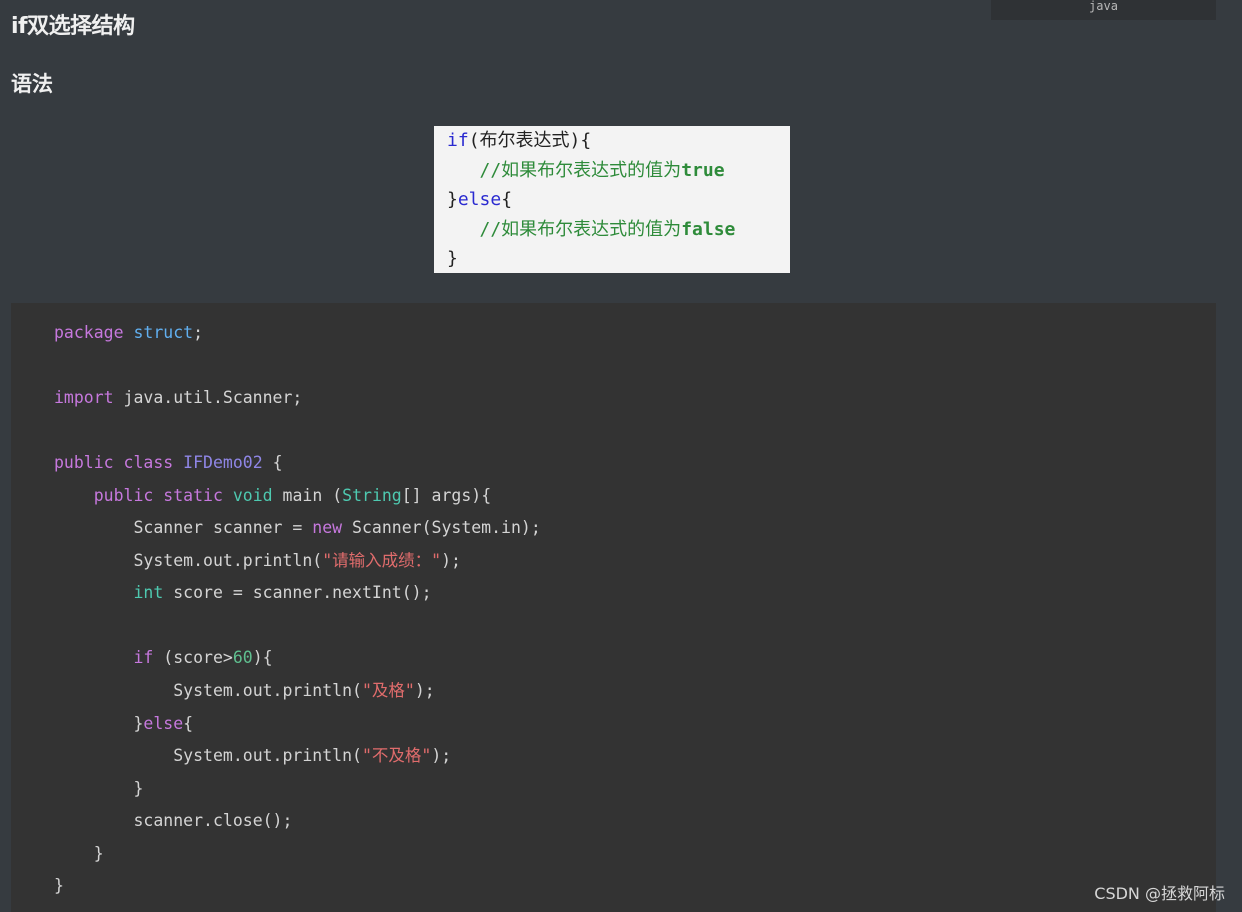  I want to click on code-line: System.out.println("及格");, so click(297, 691).